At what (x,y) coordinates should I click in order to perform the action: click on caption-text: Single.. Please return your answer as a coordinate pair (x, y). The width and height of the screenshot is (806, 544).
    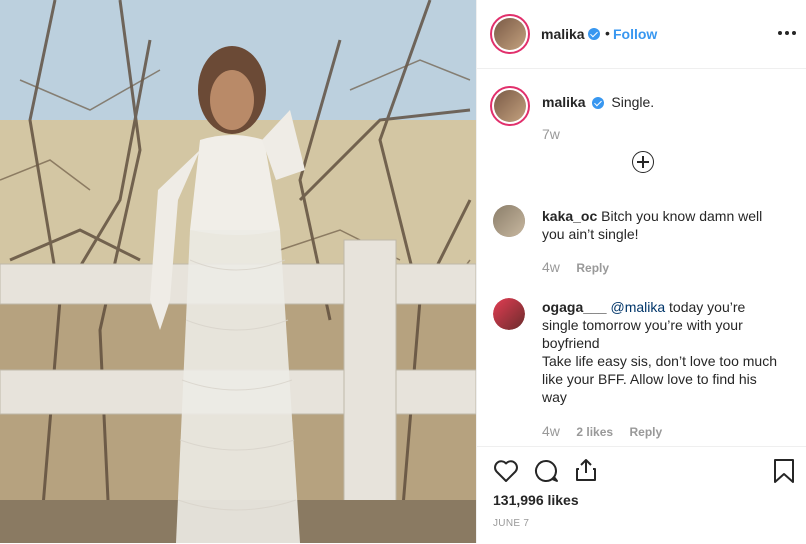
    Looking at the image, I should click on (633, 102).